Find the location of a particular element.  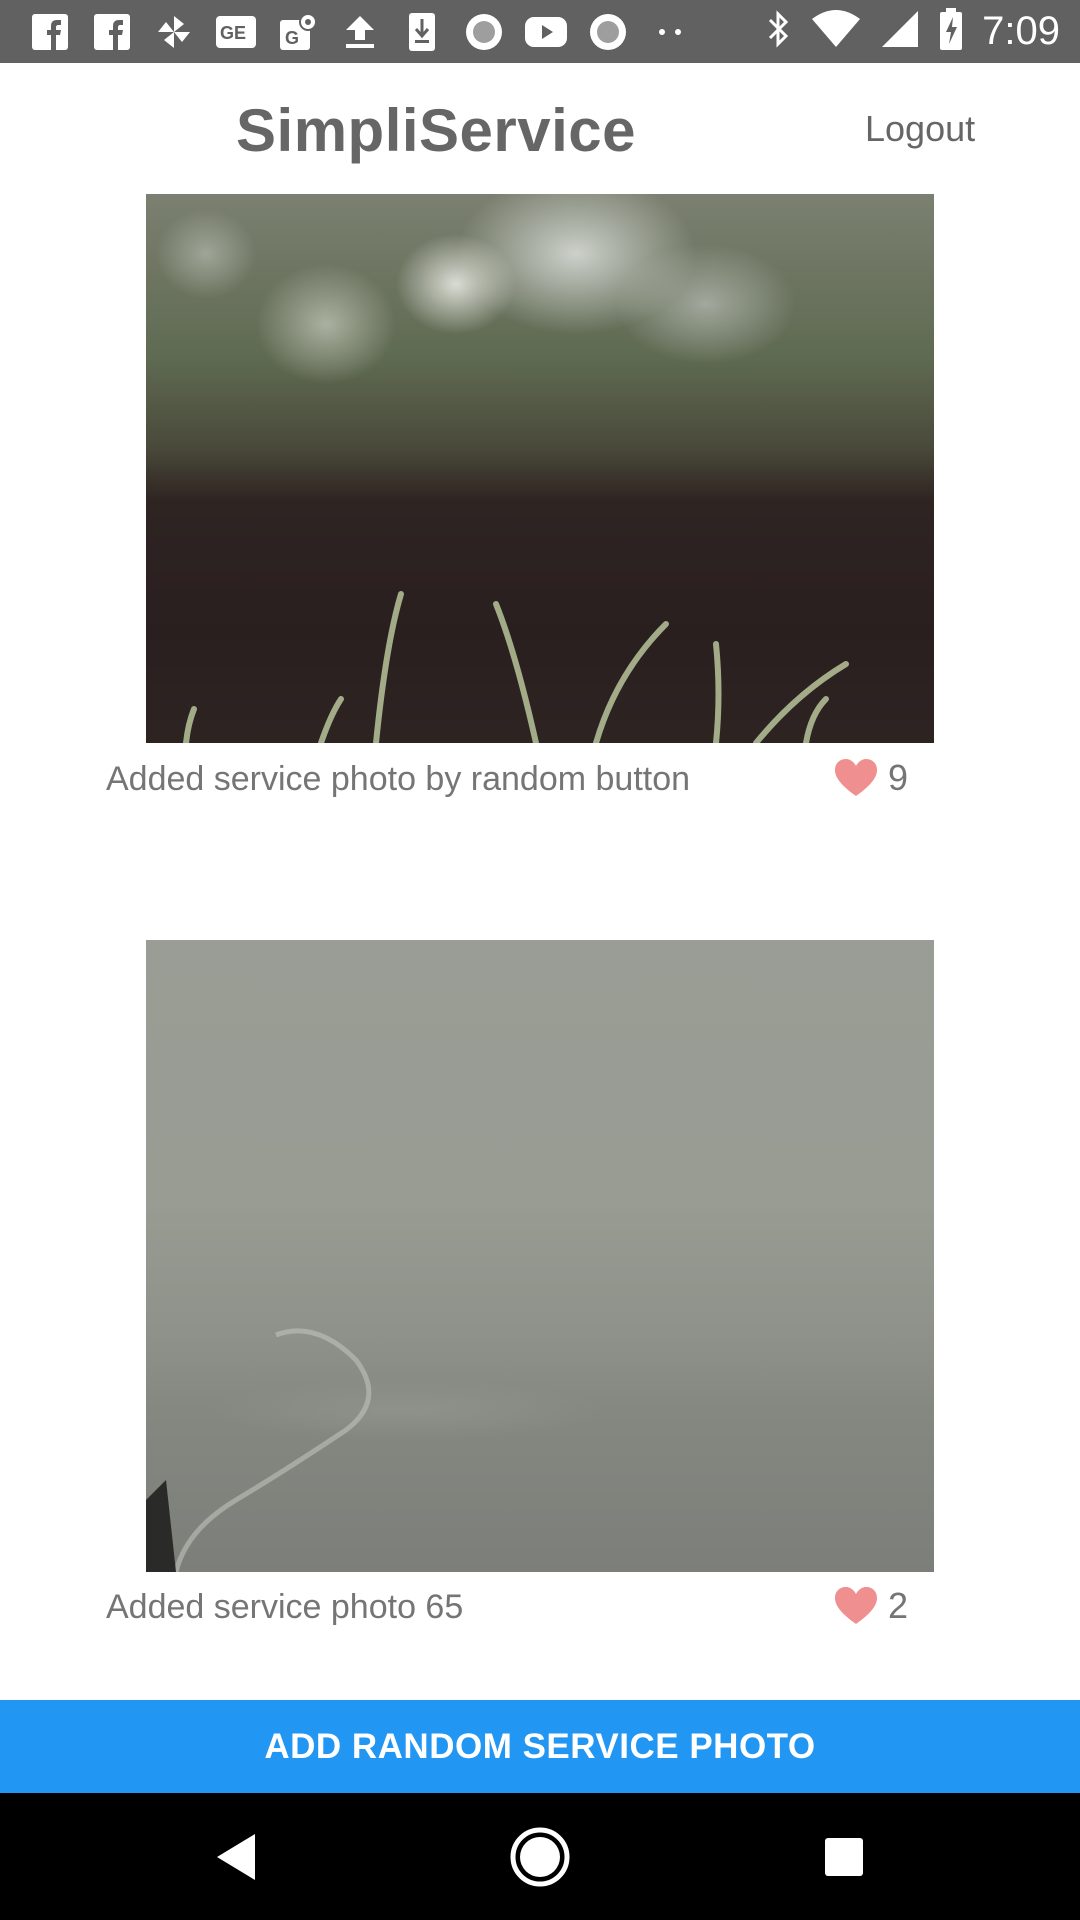

app-header: SimpliService Logout is located at coordinates (540, 128).